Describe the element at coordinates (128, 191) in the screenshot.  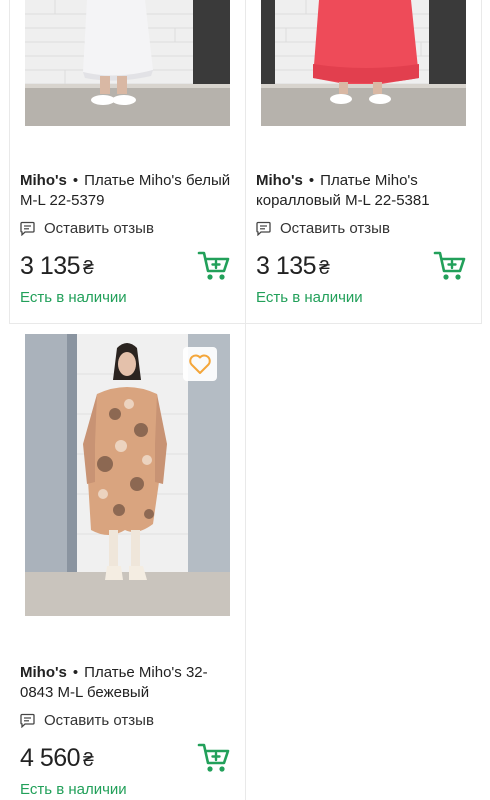
I see `product-title: Miho's • Платье Miho's белый M-L 22-5379` at that location.